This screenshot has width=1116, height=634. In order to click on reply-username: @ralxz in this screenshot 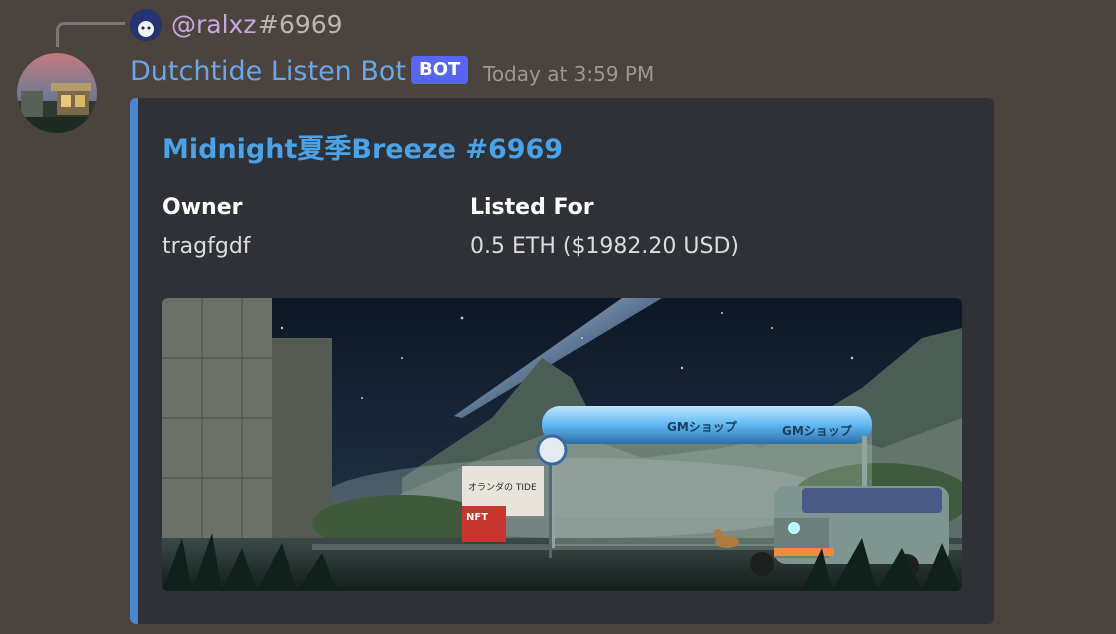, I will do `click(213, 25)`.